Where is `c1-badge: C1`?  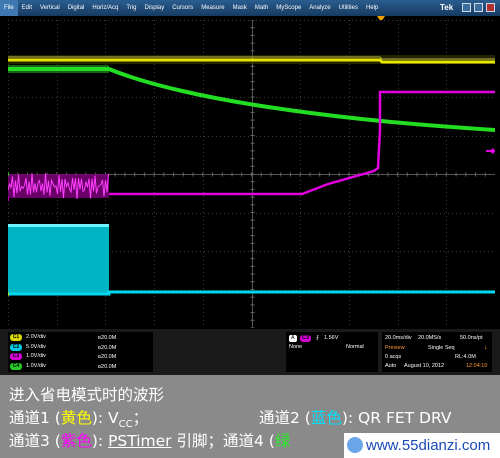
c1-badge: C1 is located at coordinates (16, 337).